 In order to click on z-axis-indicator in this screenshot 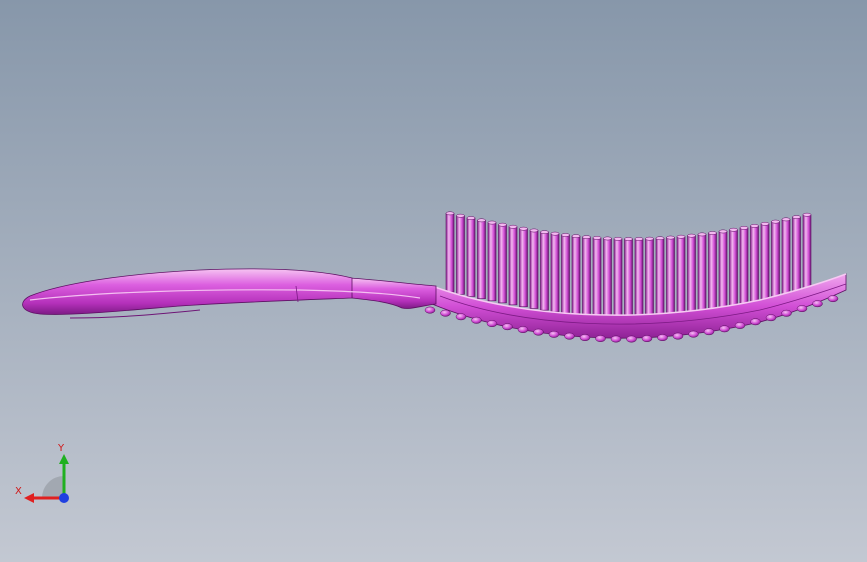, I will do `click(64, 498)`.